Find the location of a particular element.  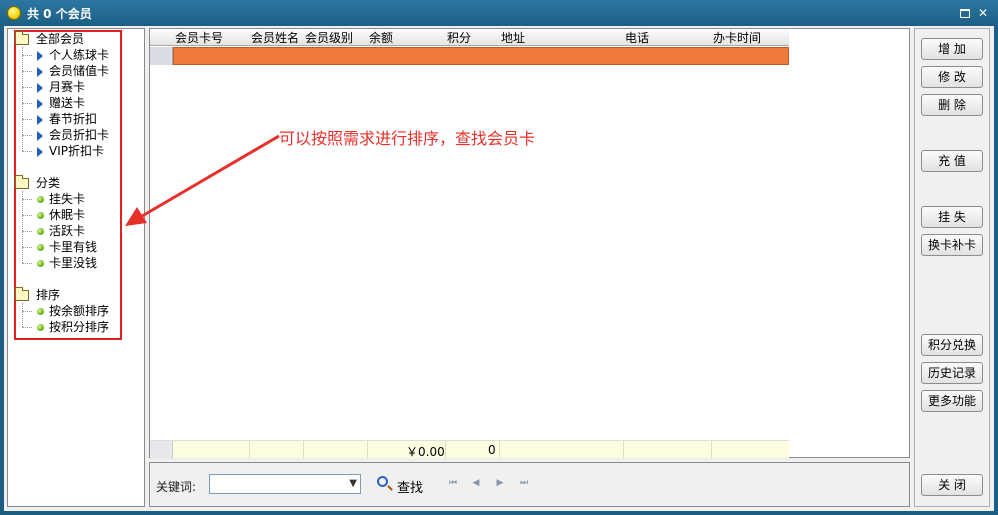

history-button: 历史记录 is located at coordinates (952, 373).